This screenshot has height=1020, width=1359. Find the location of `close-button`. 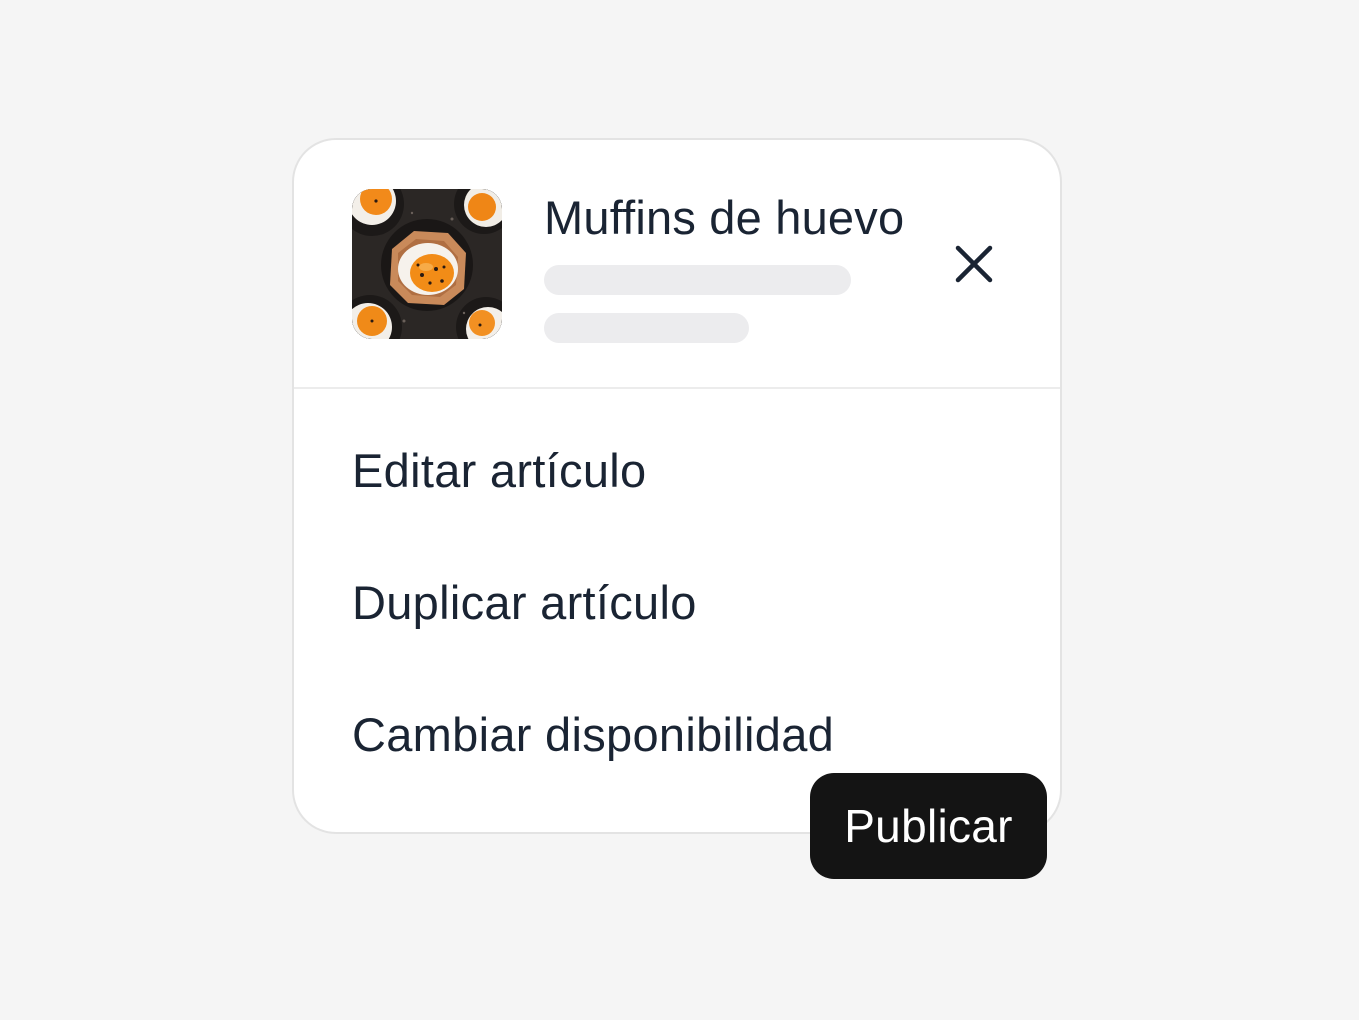

close-button is located at coordinates (974, 264).